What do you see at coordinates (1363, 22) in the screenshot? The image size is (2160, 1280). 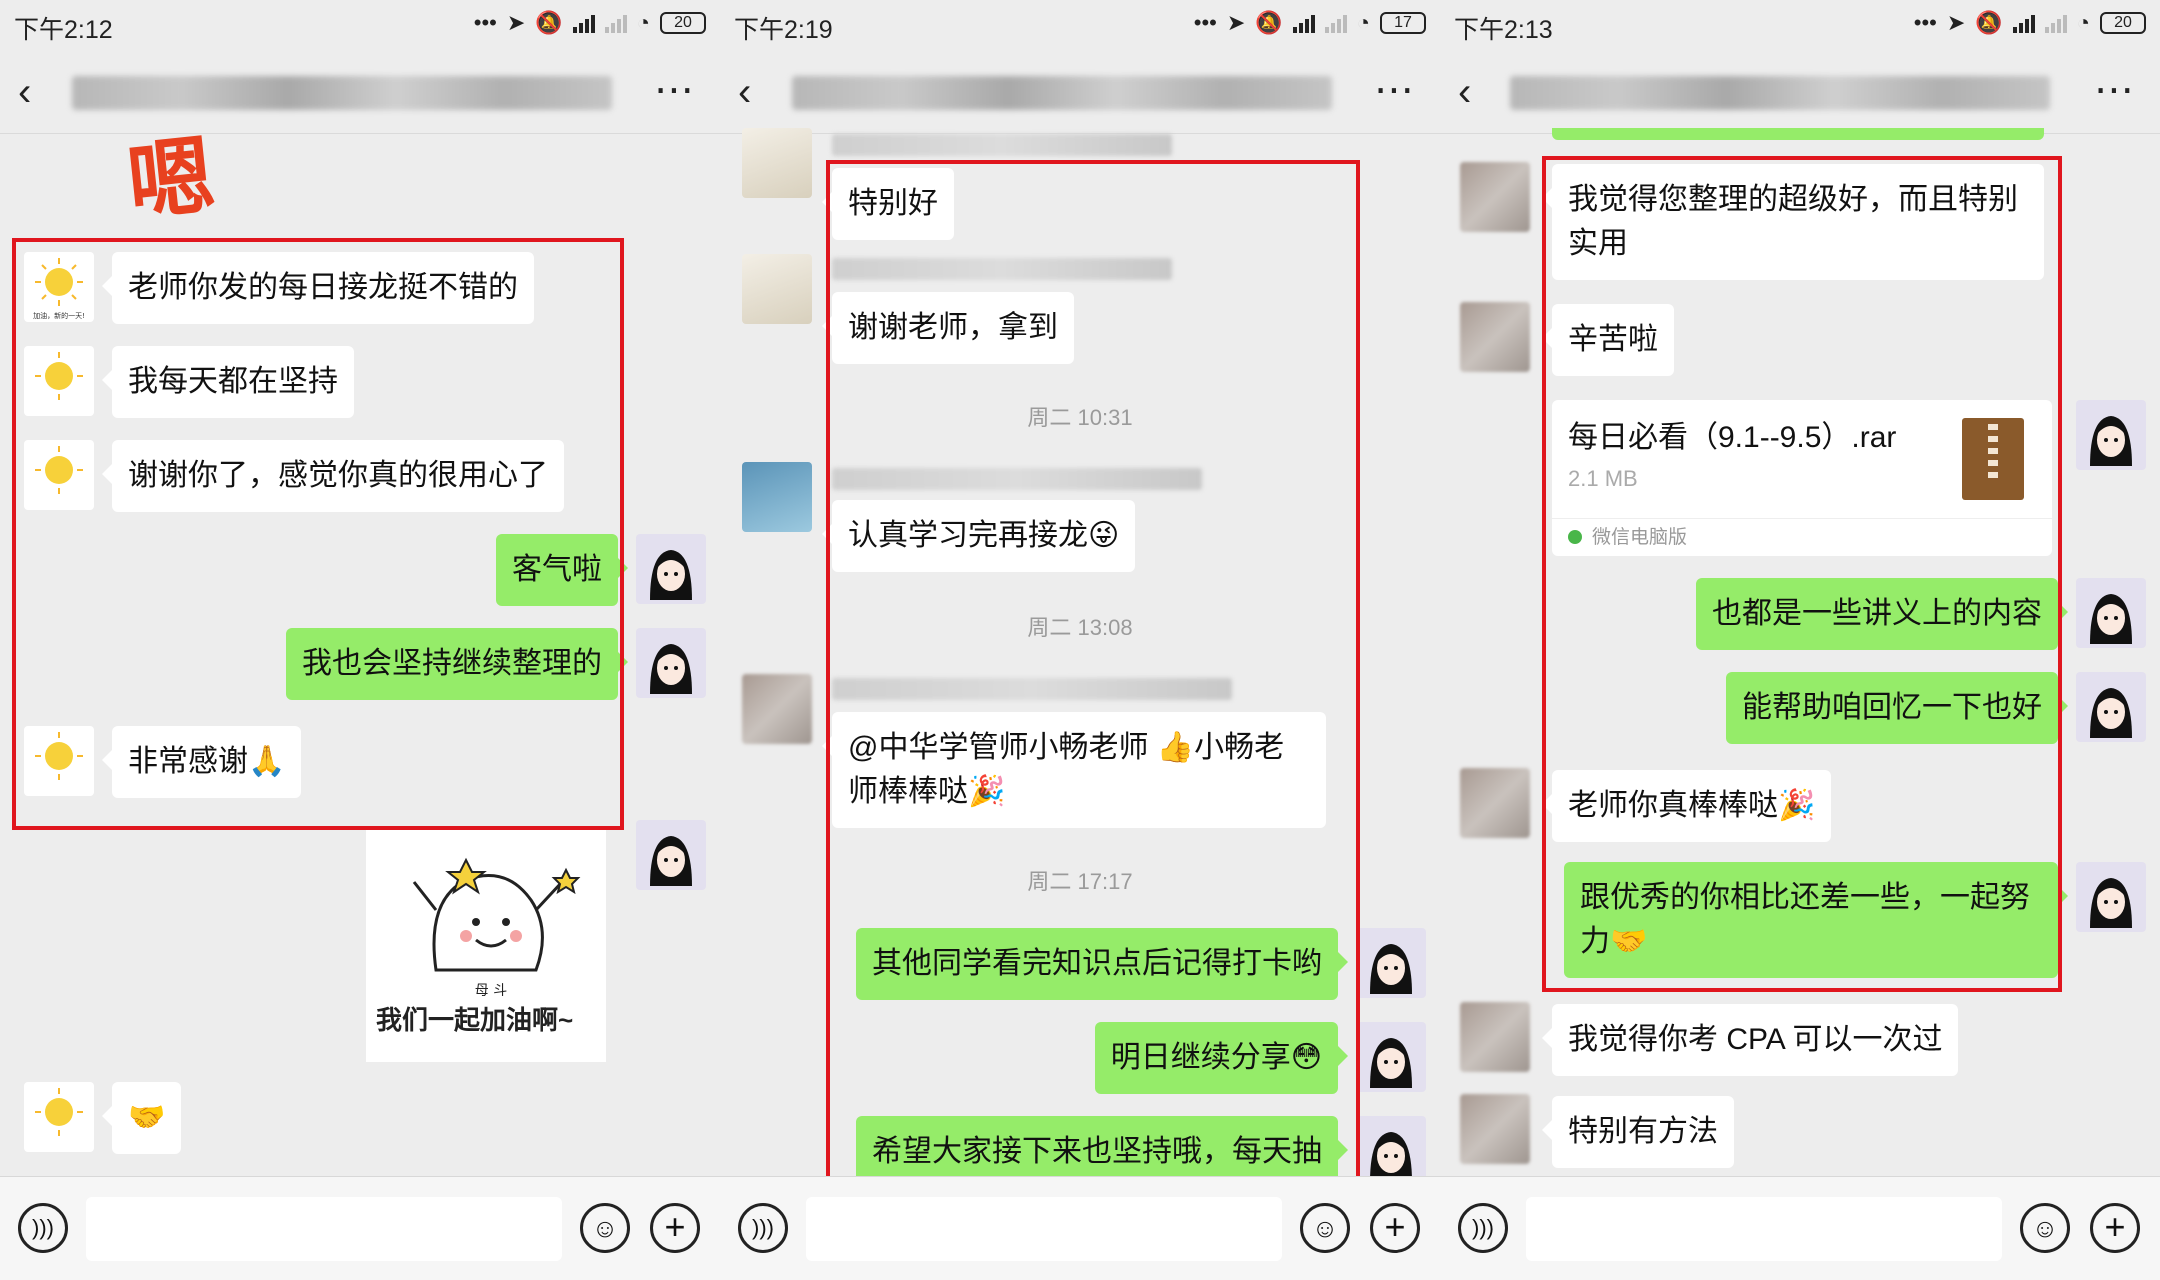 I see `wifi-icon: ◔` at bounding box center [1363, 22].